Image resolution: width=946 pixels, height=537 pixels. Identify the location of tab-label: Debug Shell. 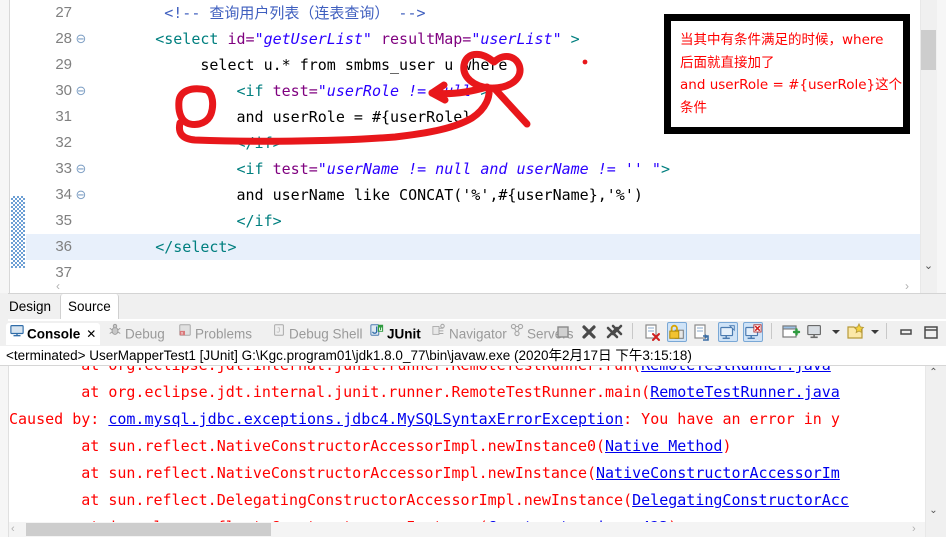
(326, 334).